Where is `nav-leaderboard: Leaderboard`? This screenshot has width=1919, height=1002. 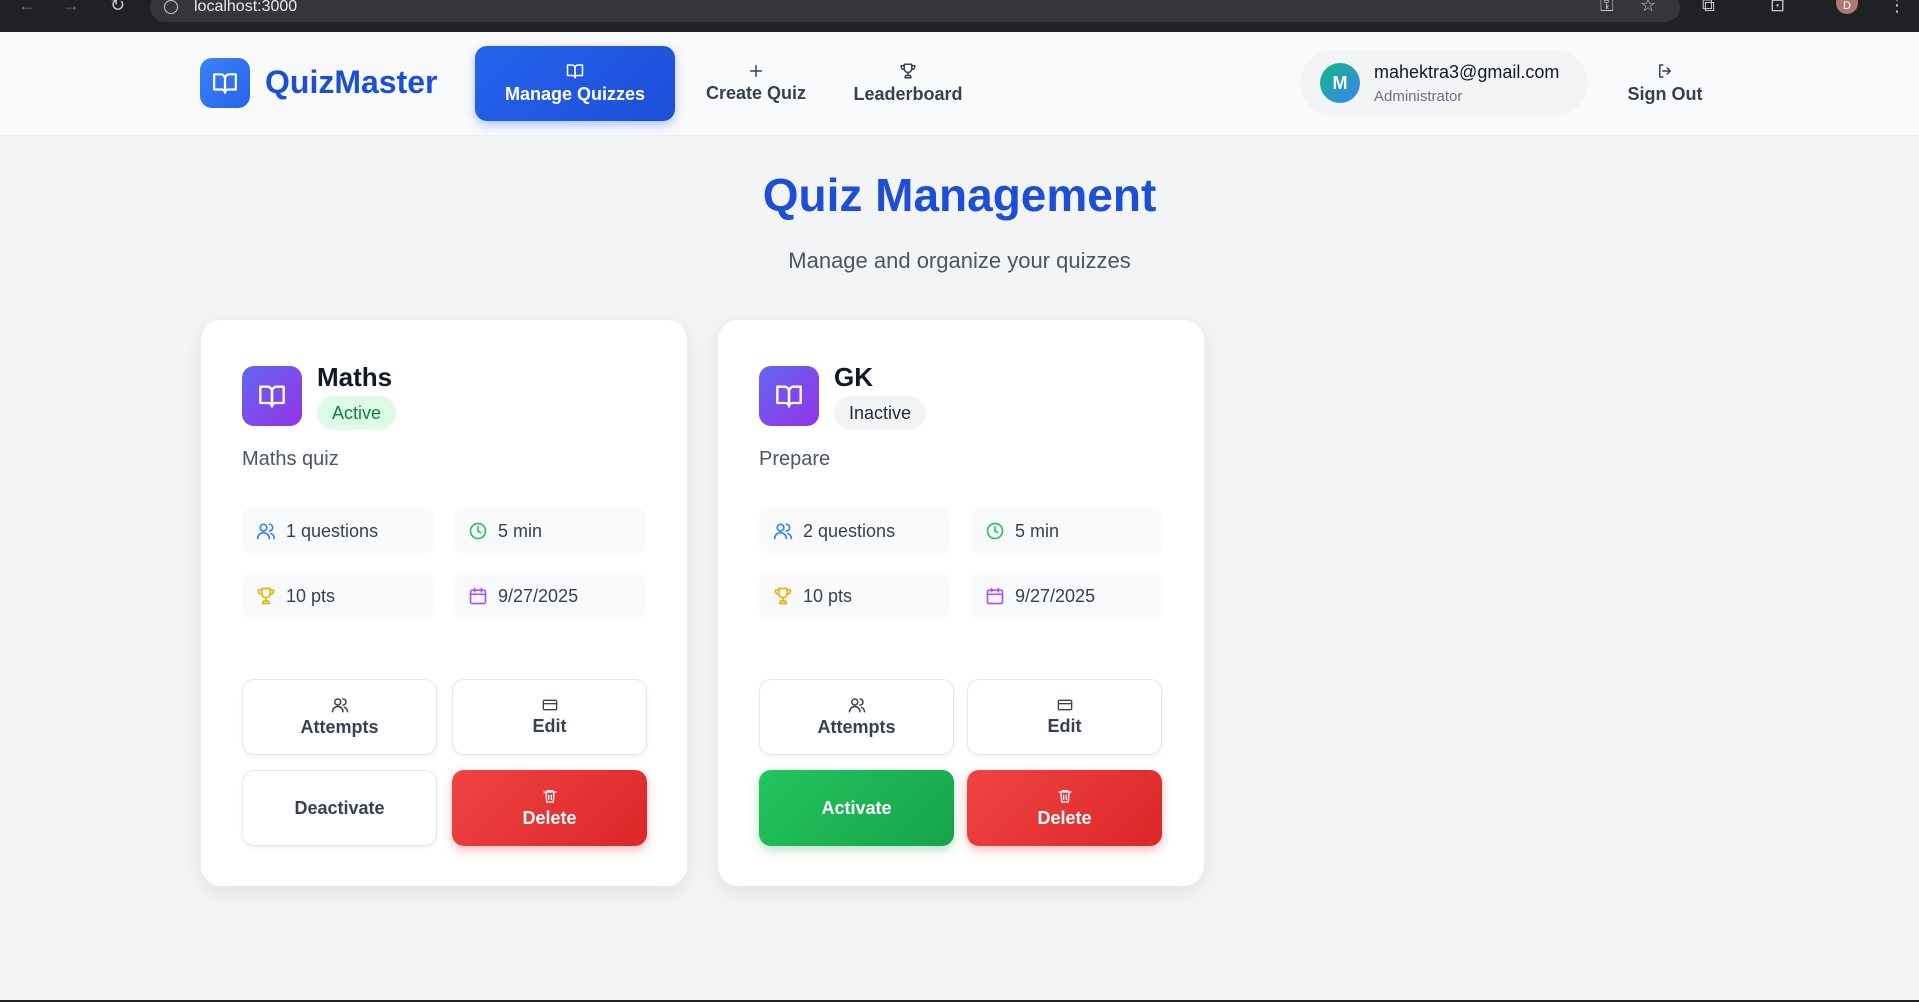 nav-leaderboard: Leaderboard is located at coordinates (908, 83).